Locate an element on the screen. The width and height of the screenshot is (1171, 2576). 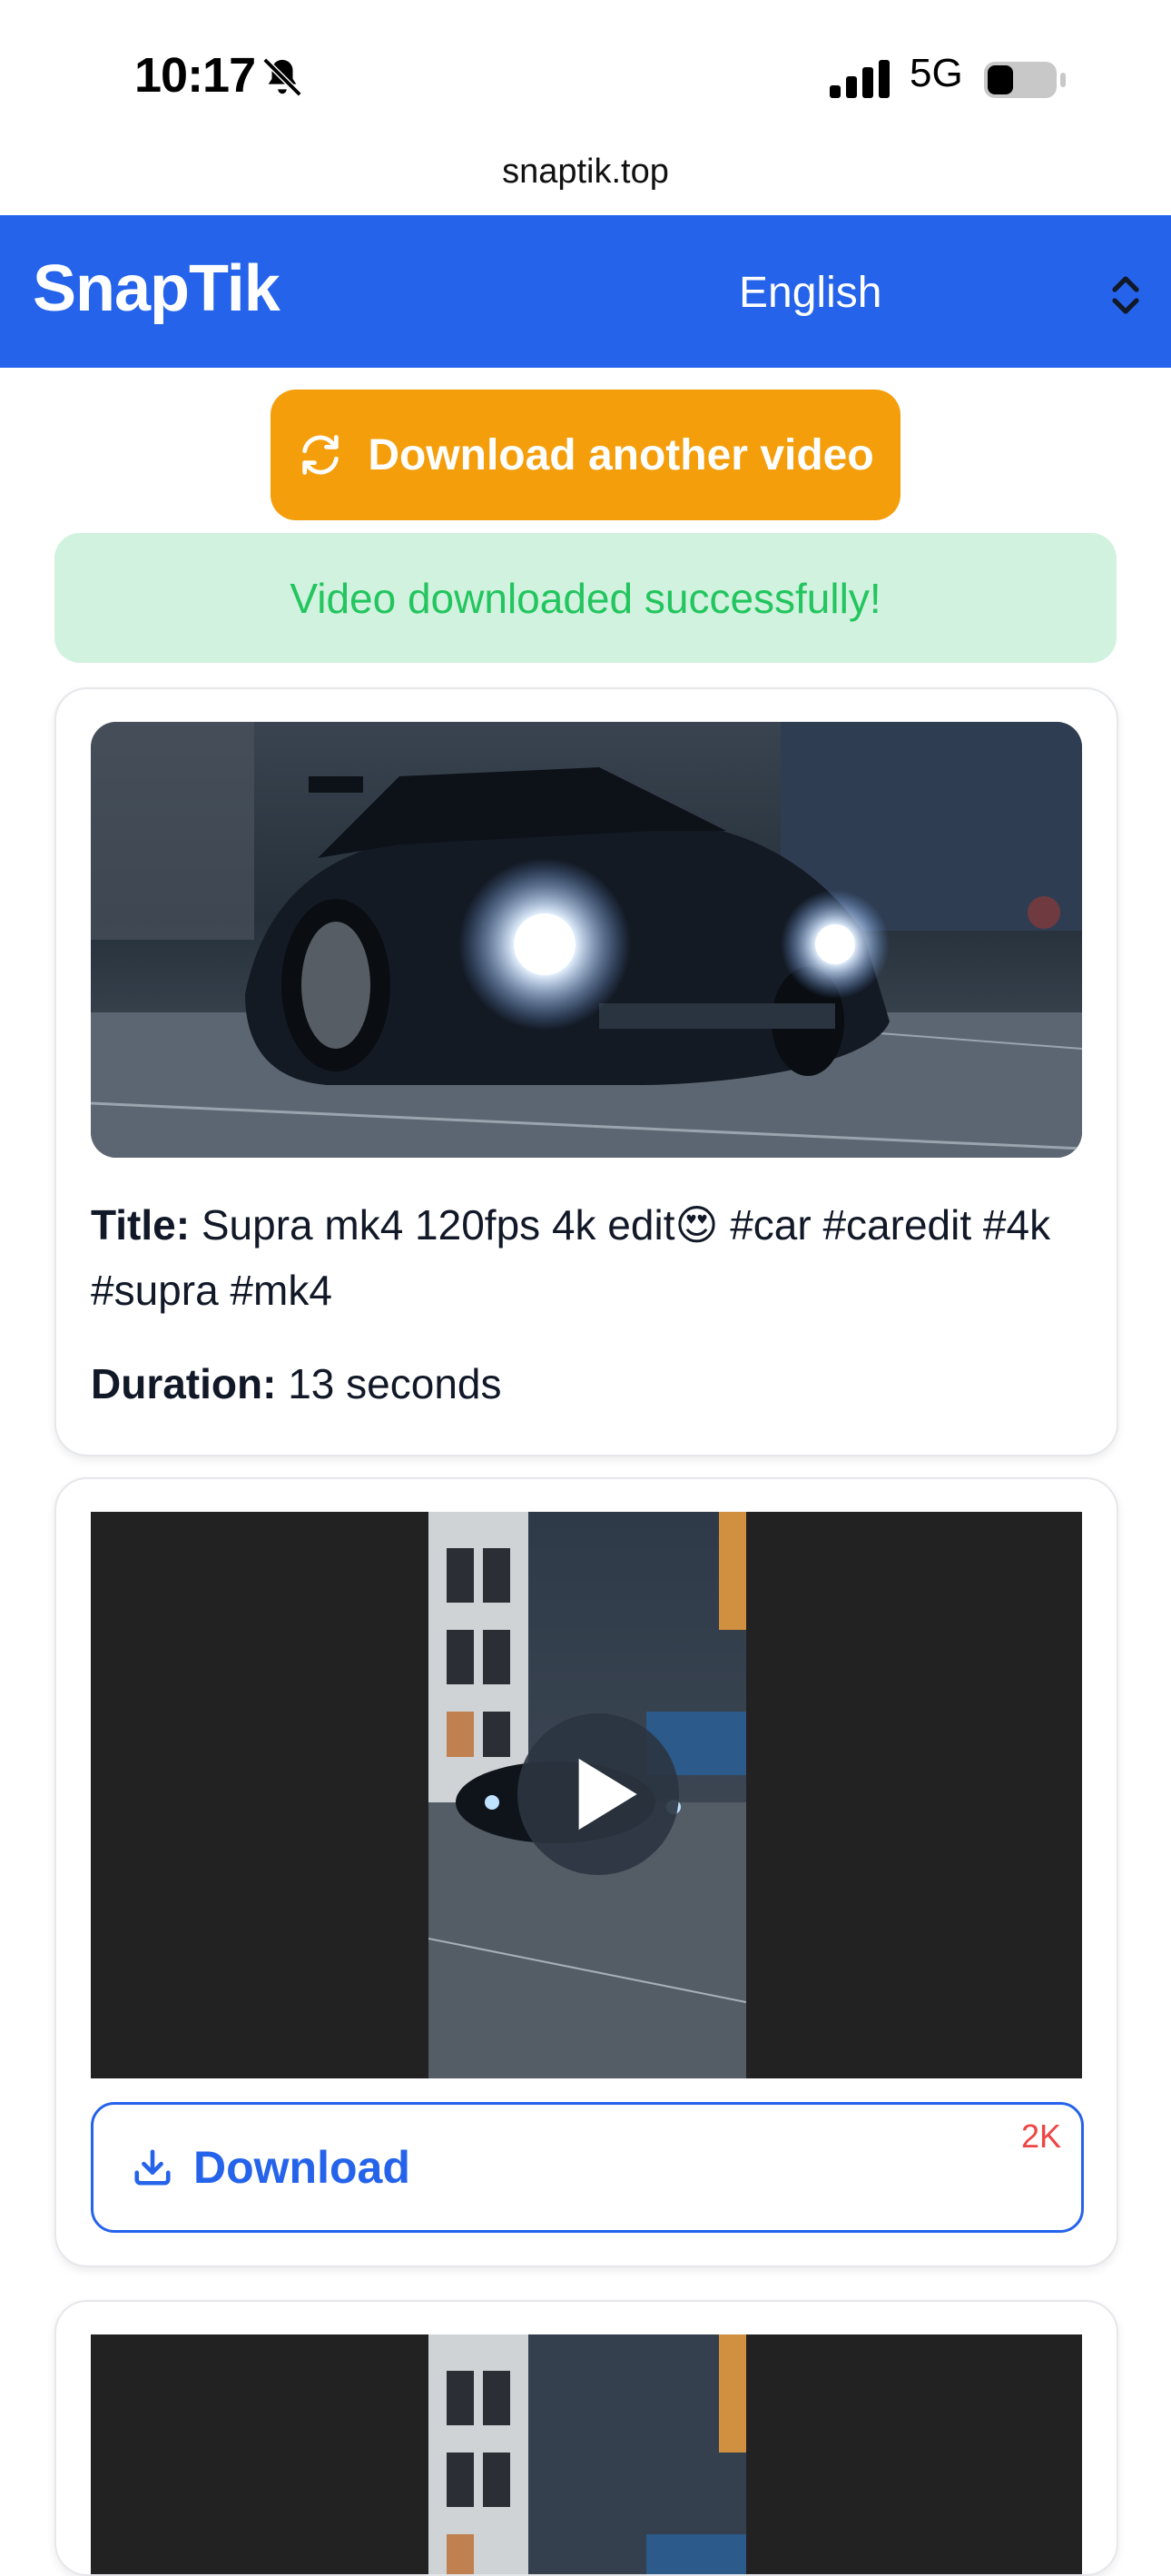
download-another-label: Download another video is located at coordinates (621, 454).